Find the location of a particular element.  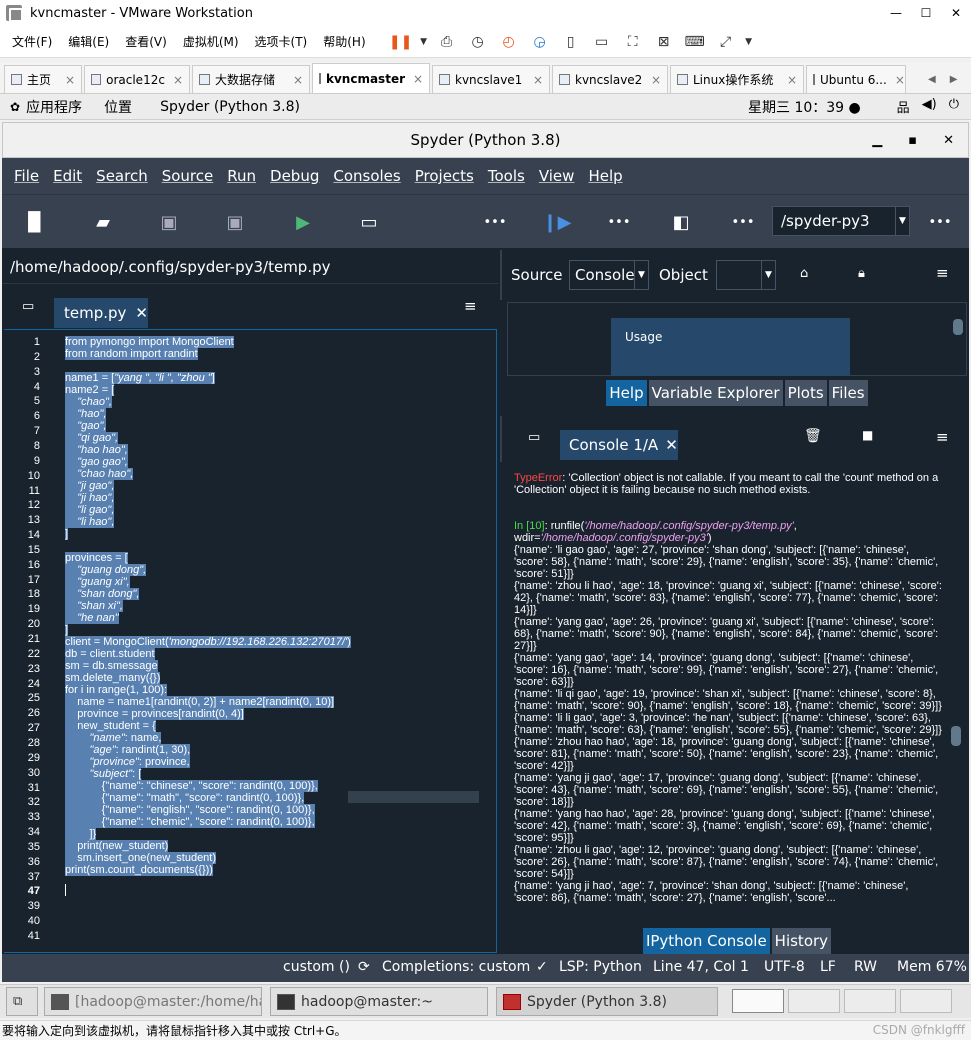

tab-home: 主页 × is located at coordinates (43, 79).